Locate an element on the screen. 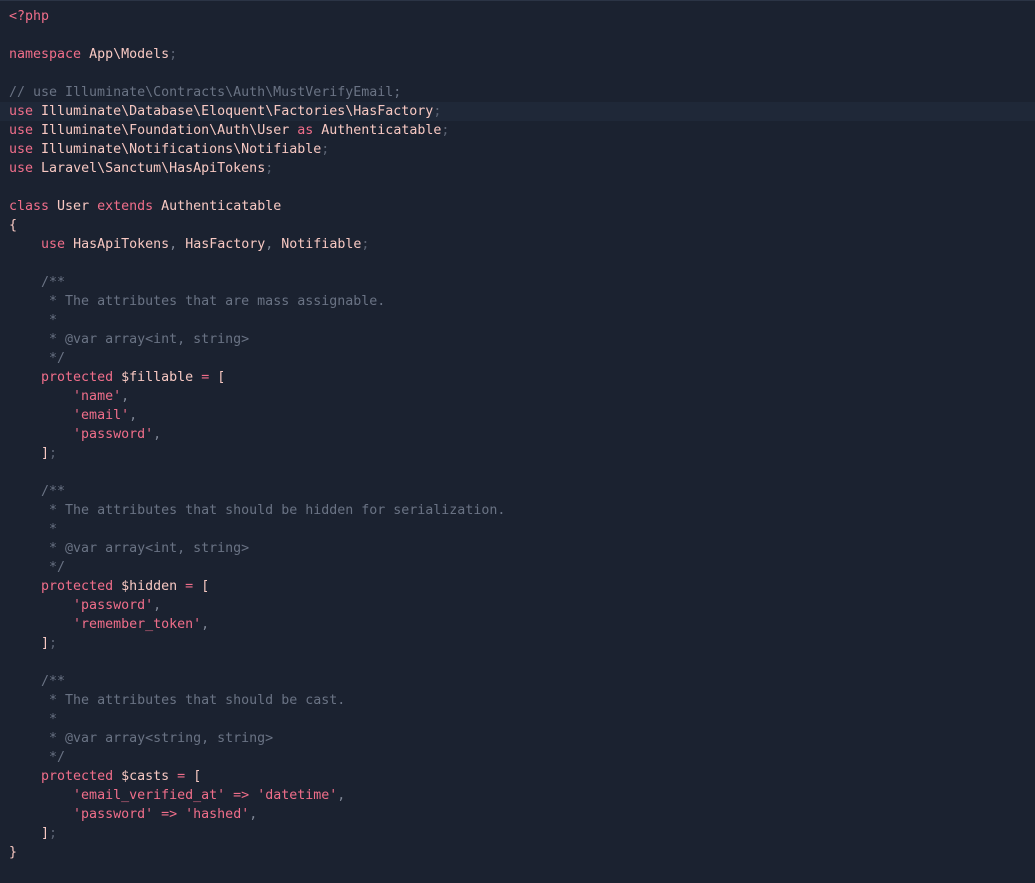 The image size is (1035, 883). namespace-name: Illuminate\Foundation\Auth\User is located at coordinates (165, 130).